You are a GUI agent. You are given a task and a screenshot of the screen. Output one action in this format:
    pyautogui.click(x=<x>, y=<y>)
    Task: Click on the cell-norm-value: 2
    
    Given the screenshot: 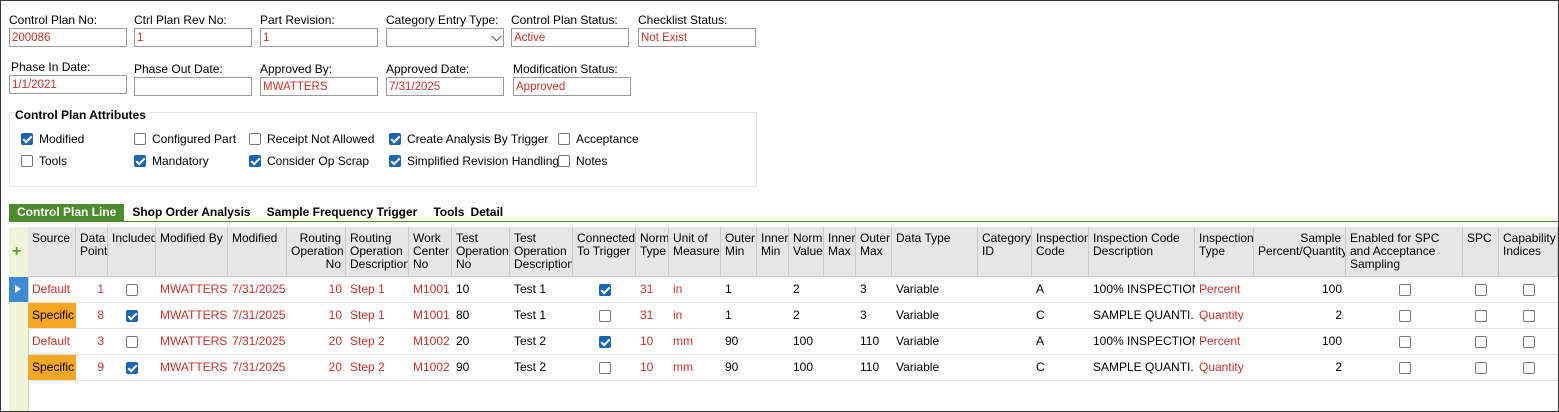 What is the action you would take?
    pyautogui.click(x=806, y=315)
    